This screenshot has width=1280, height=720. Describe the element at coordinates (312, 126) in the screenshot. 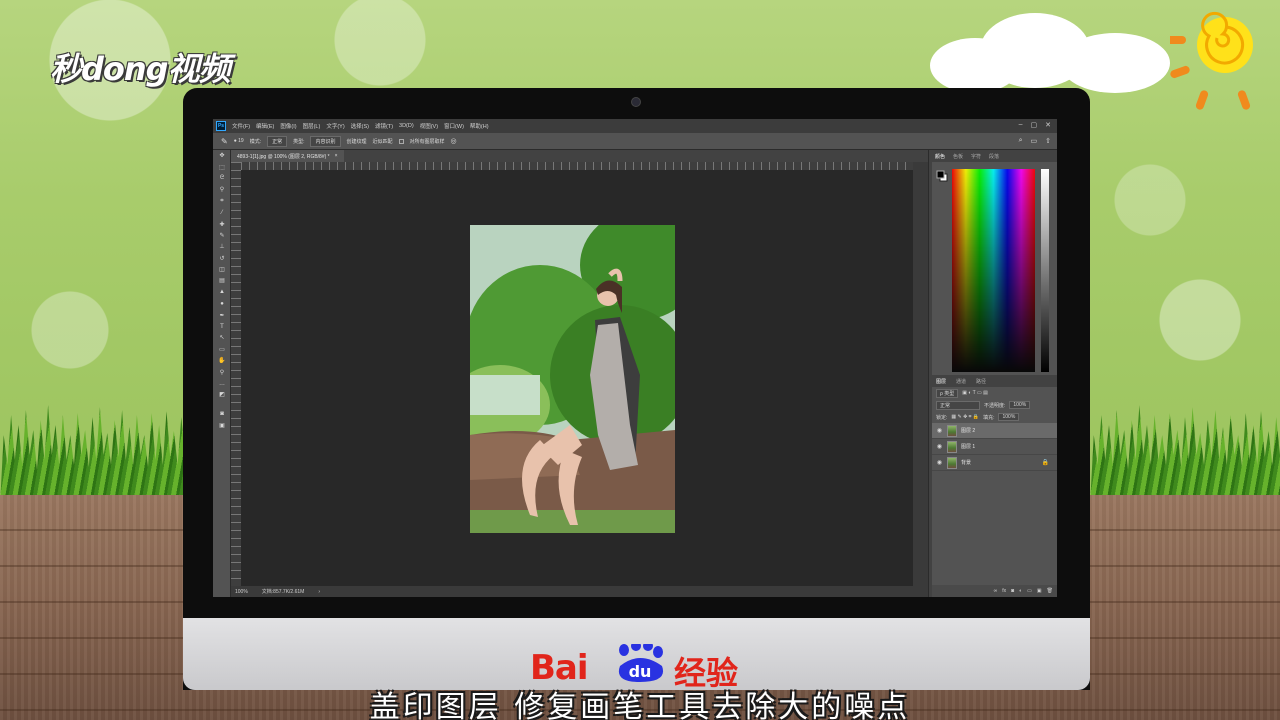

I see `menu-item-layer: 图层(L)` at that location.